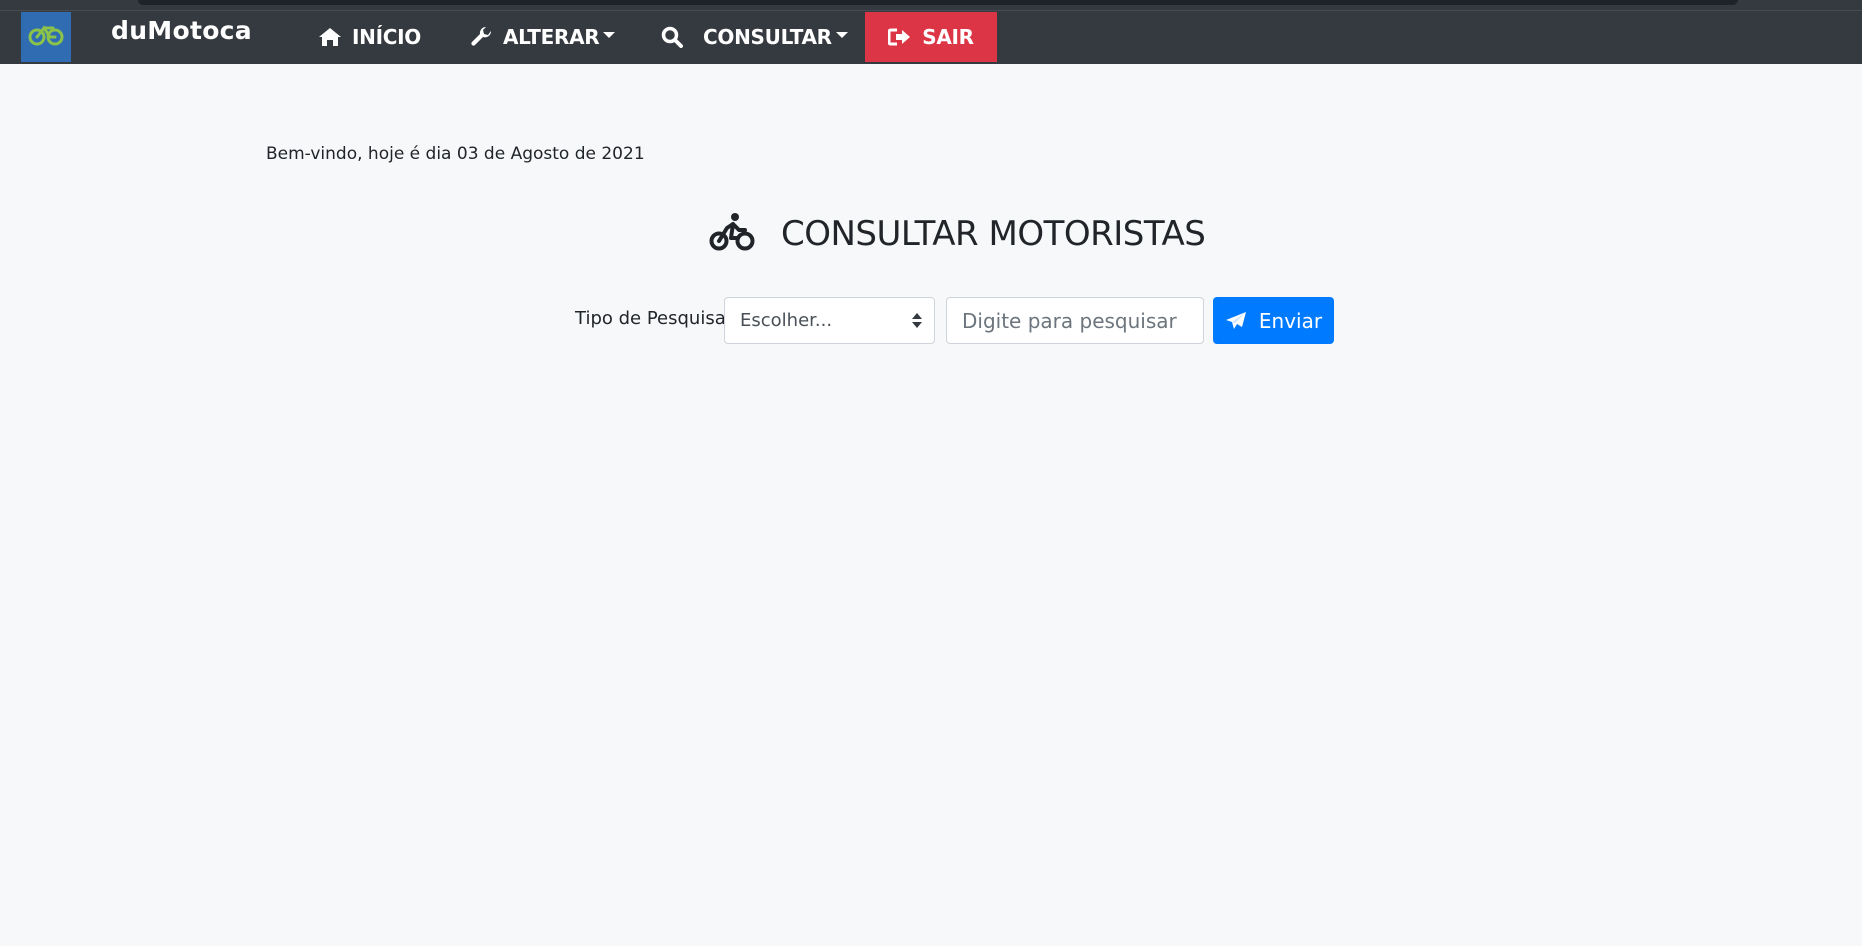  I want to click on sign-out-icon, so click(900, 37).